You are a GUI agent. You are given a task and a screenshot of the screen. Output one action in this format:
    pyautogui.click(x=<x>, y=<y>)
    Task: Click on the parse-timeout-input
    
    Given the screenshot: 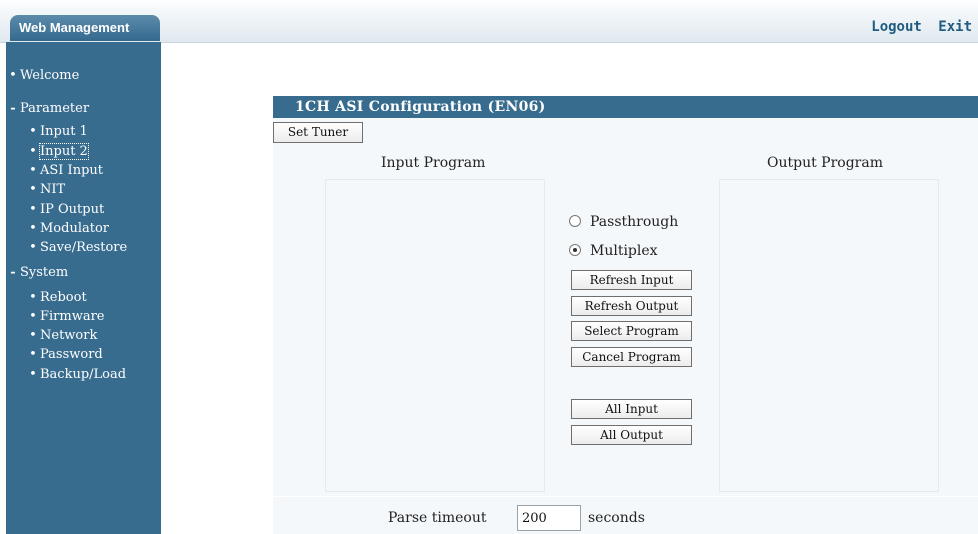 What is the action you would take?
    pyautogui.click(x=549, y=518)
    